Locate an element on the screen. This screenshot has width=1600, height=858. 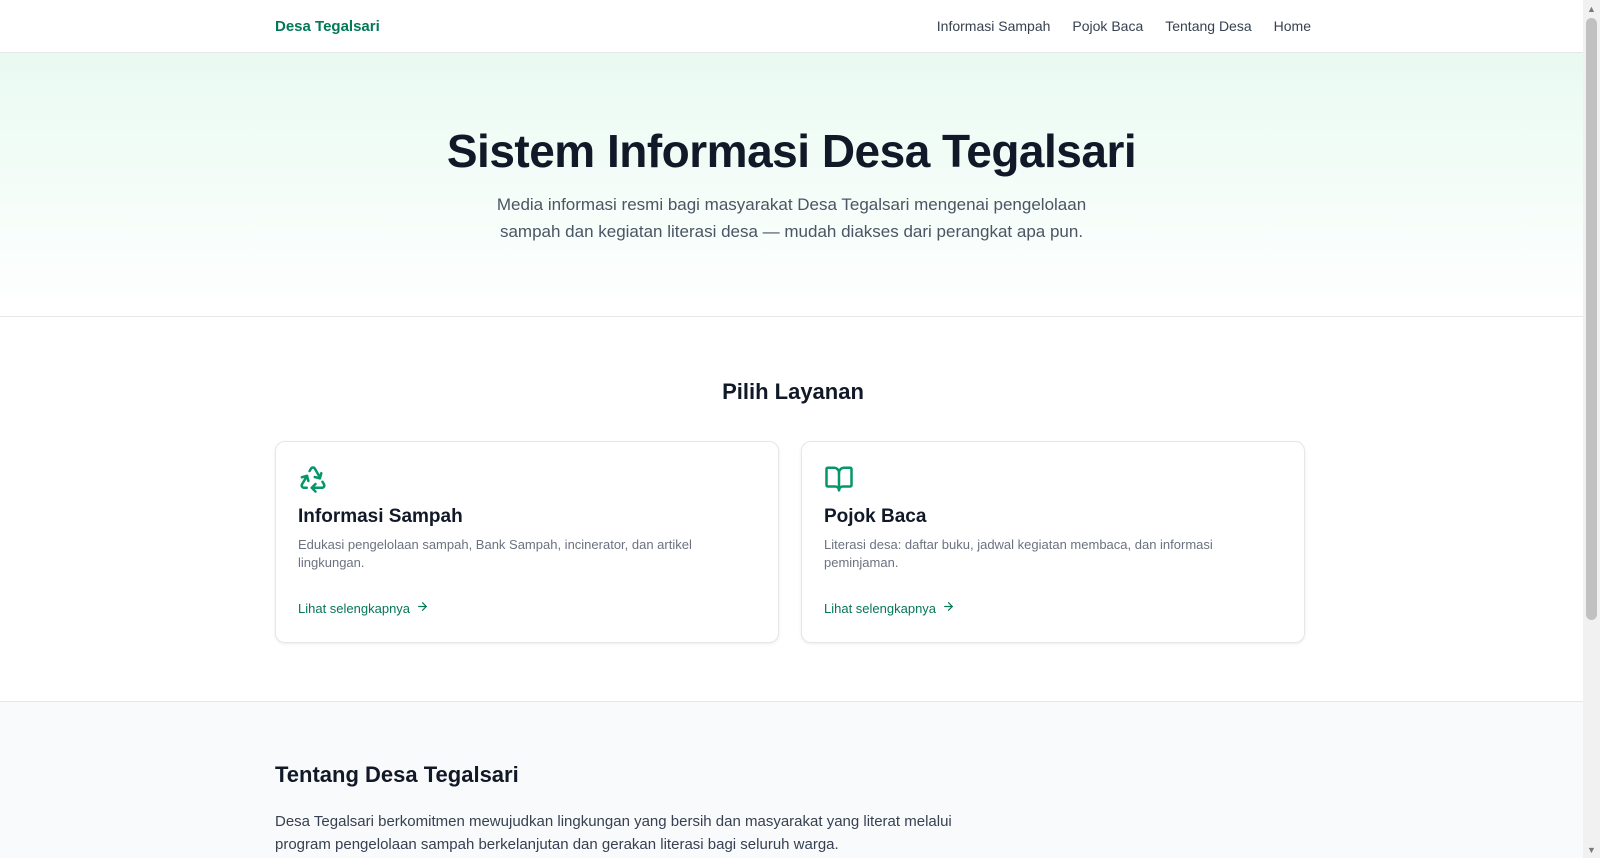
card-title: Informasi Sampah is located at coordinates (380, 516).